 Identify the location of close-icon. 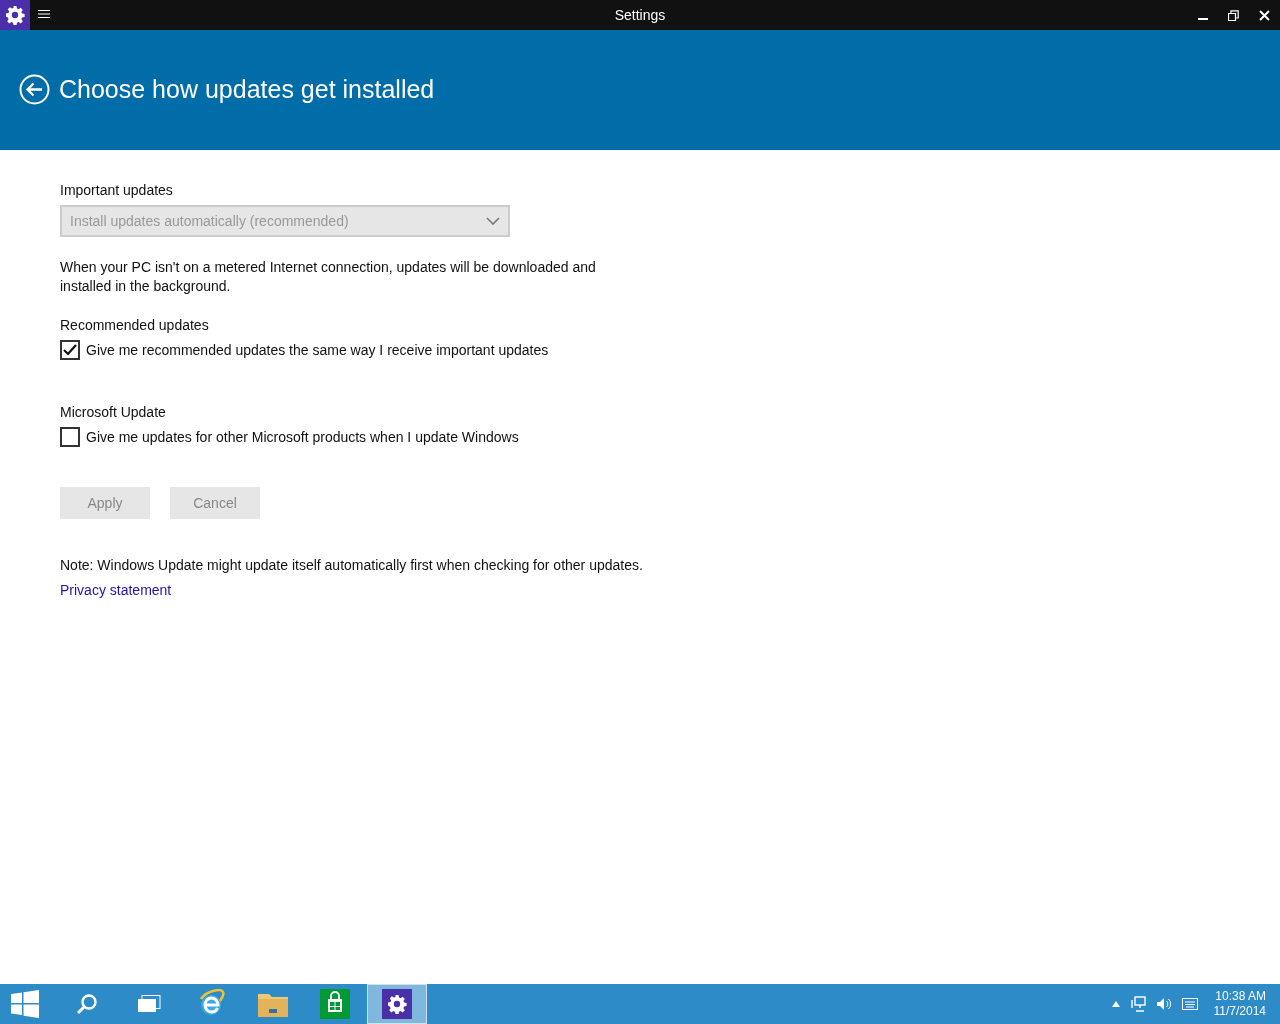
(1264, 15).